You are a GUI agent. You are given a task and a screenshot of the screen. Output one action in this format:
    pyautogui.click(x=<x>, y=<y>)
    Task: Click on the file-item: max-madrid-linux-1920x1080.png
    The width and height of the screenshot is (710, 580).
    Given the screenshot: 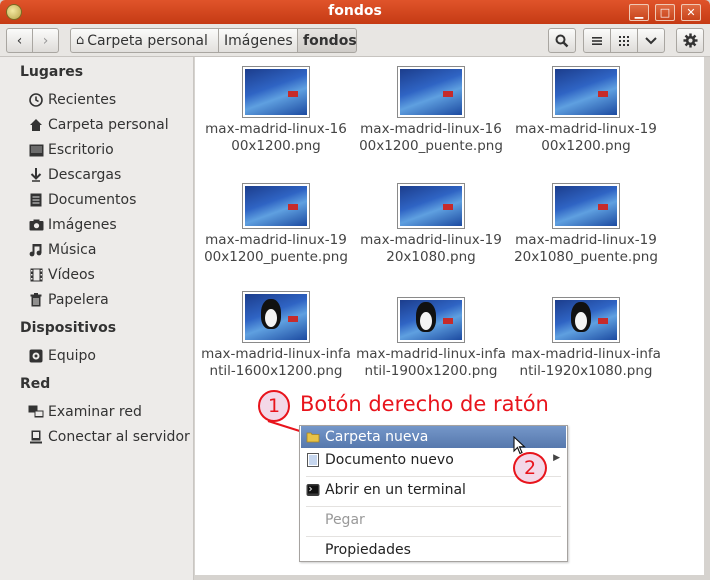 What is the action you would take?
    pyautogui.click(x=431, y=224)
    